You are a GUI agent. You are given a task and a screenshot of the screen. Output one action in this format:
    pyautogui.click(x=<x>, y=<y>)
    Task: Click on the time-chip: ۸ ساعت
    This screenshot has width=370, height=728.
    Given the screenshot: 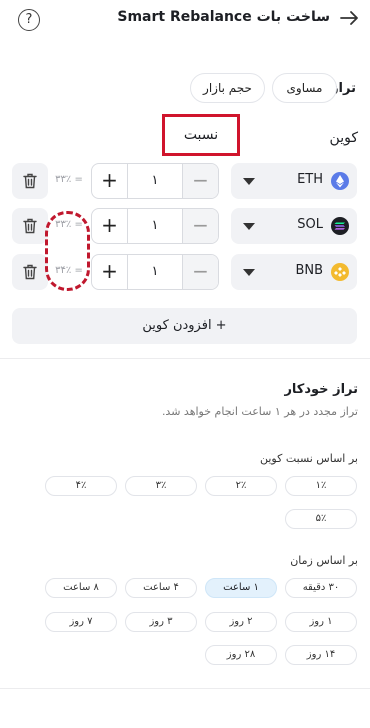 What is the action you would take?
    pyautogui.click(x=81, y=588)
    